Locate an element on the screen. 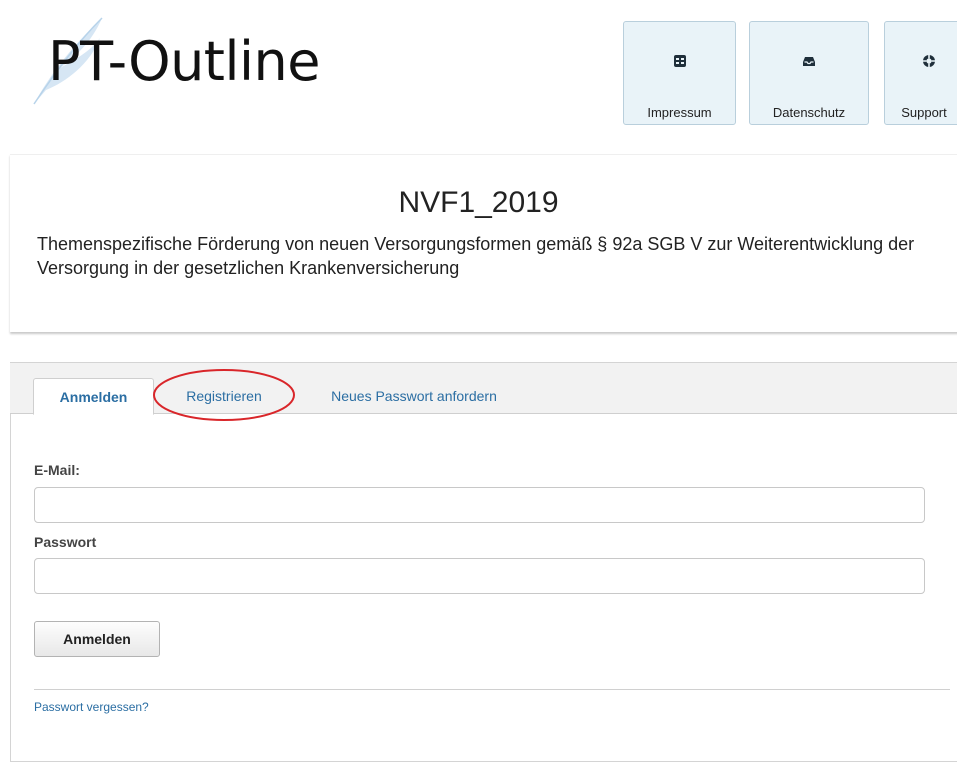  logo-text: PT-Outline is located at coordinates (184, 61).